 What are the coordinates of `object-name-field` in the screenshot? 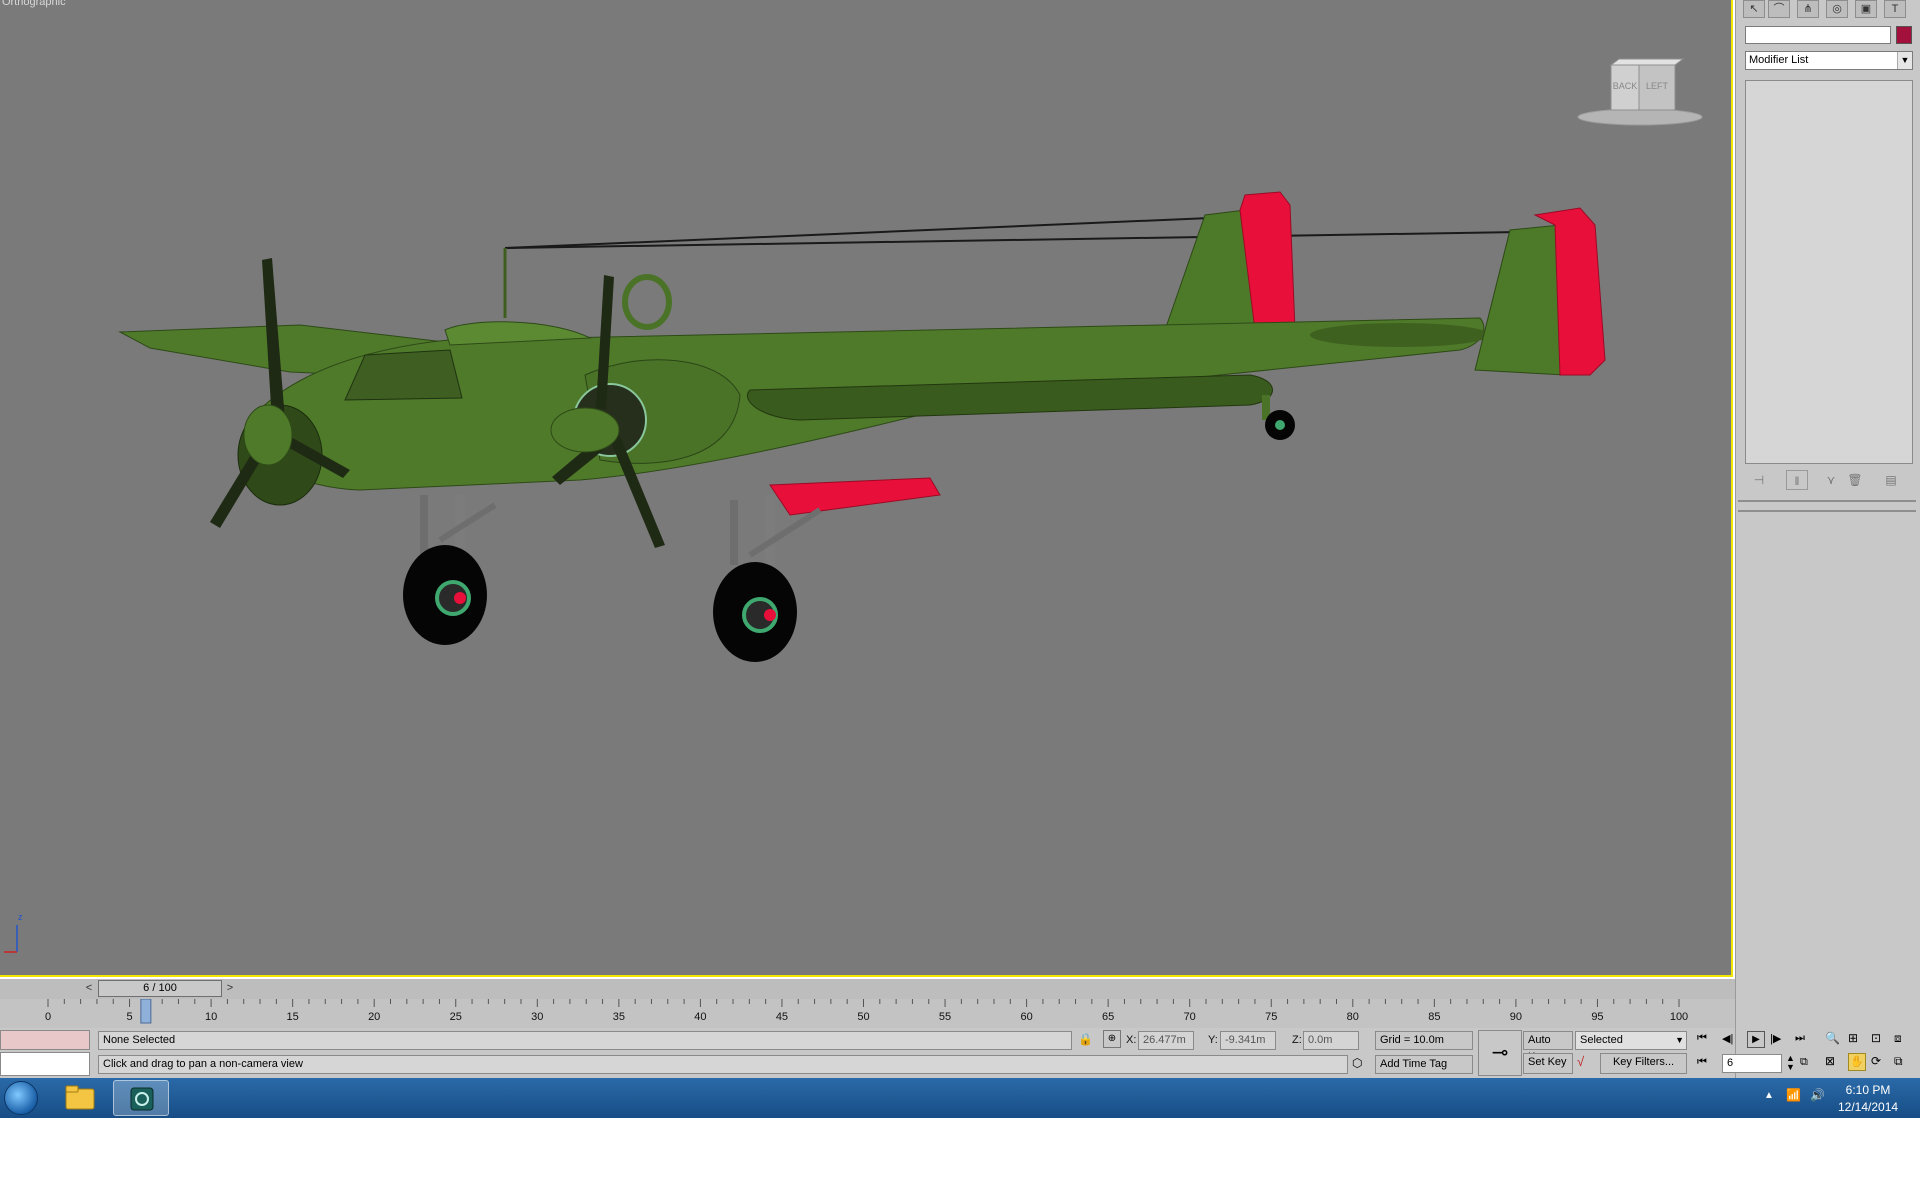 It's located at (1818, 35).